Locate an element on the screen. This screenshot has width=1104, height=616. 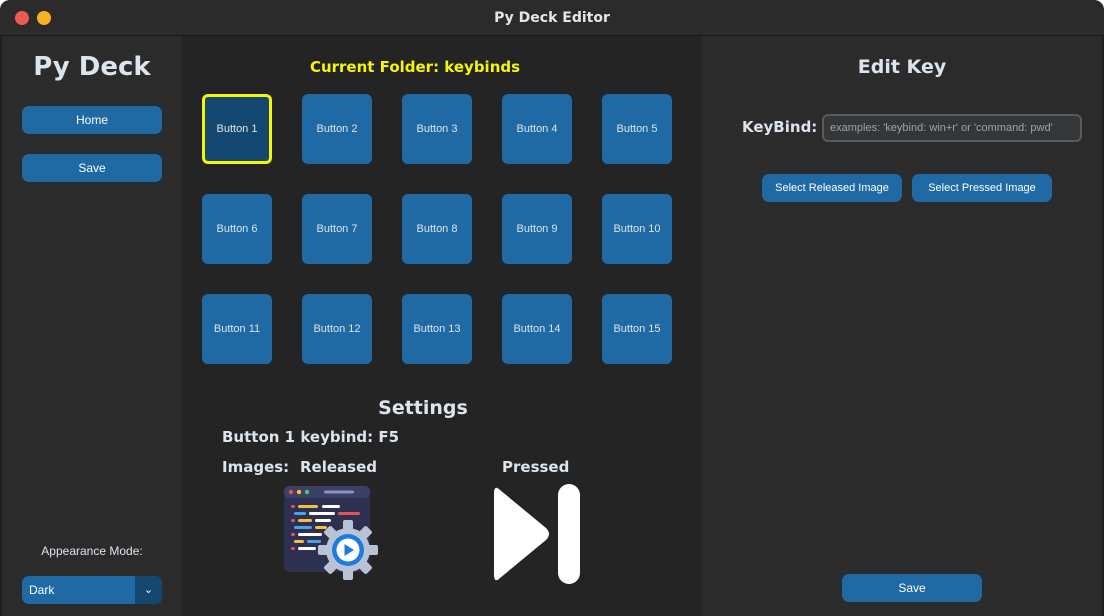
deck-key-button-8: Button 8 is located at coordinates (437, 229).